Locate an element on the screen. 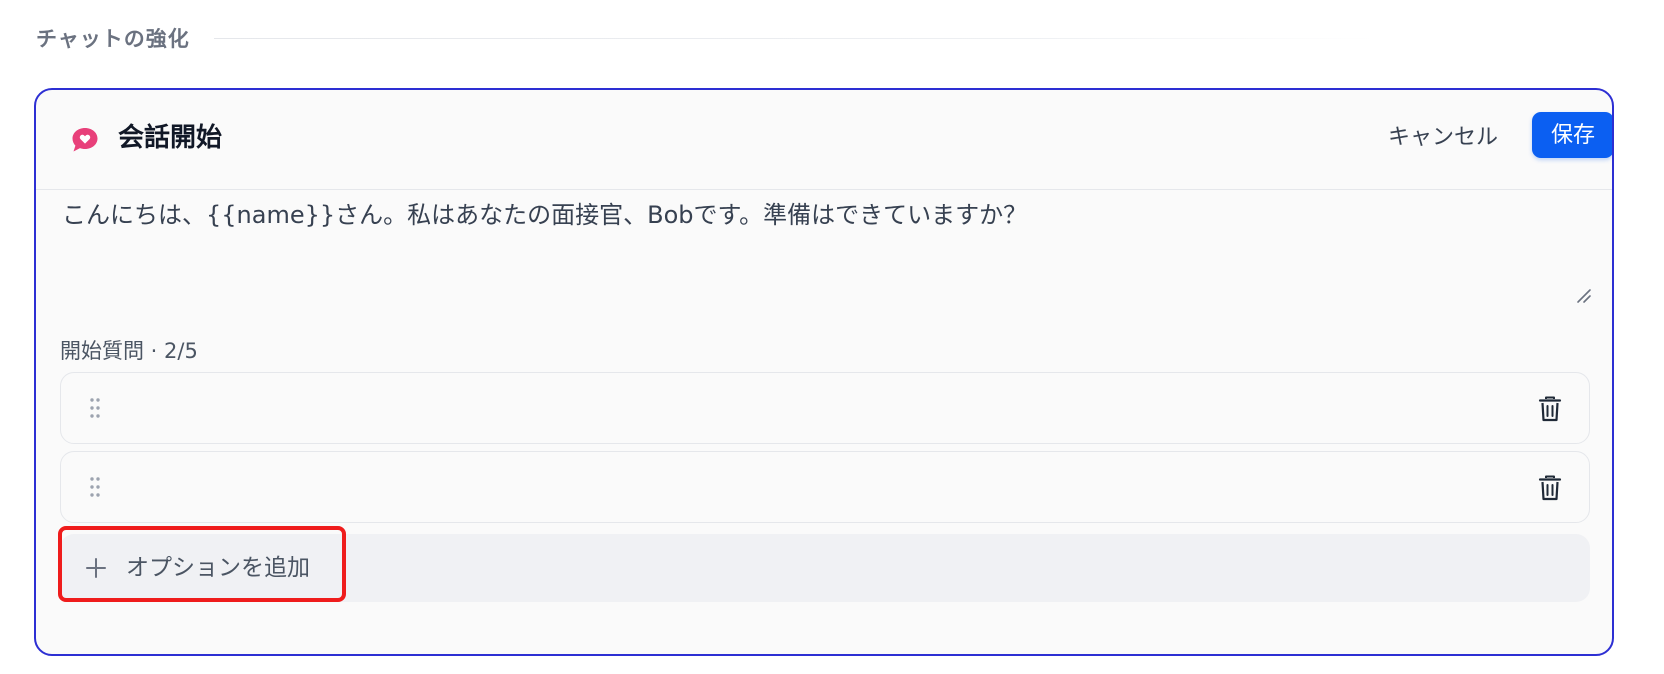 The height and width of the screenshot is (674, 1664). resize-handle-icon is located at coordinates (1584, 296).